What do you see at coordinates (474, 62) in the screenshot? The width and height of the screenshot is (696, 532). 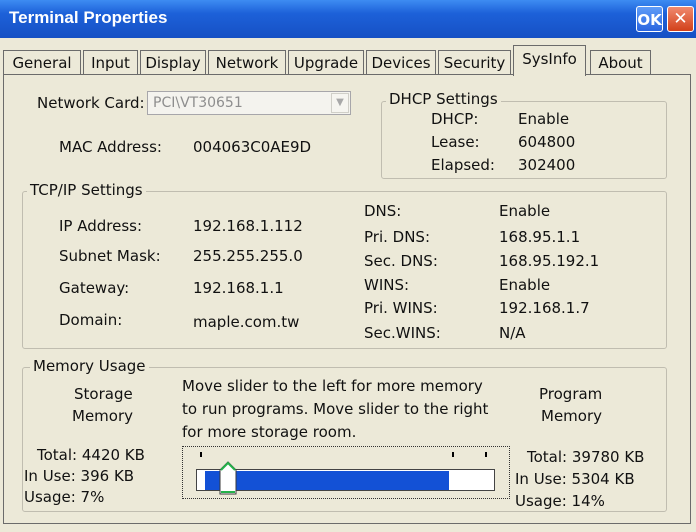 I see `tab-security: Security` at bounding box center [474, 62].